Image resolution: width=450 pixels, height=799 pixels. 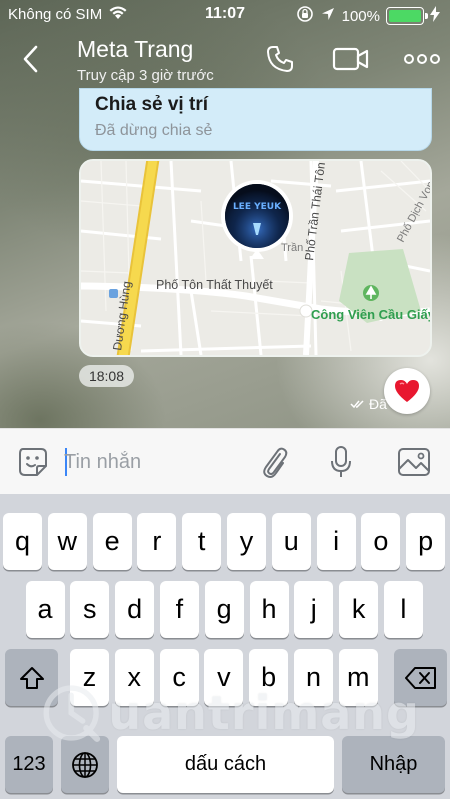 I want to click on location-share-message: Chia sẻ vị trí Đã dừng chia sẻ, so click(x=255, y=119).